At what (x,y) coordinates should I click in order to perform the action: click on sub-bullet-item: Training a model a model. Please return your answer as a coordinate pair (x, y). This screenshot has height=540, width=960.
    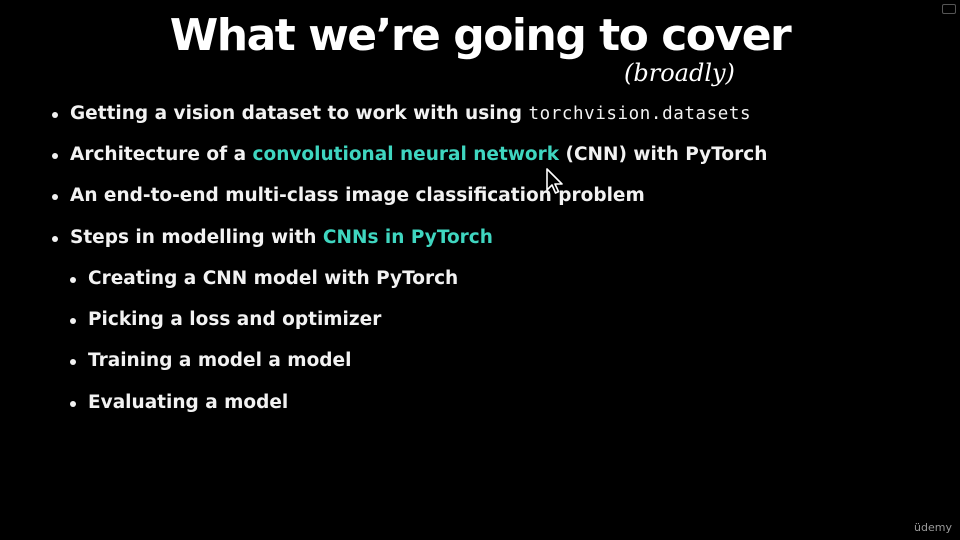
    Looking at the image, I should click on (211, 361).